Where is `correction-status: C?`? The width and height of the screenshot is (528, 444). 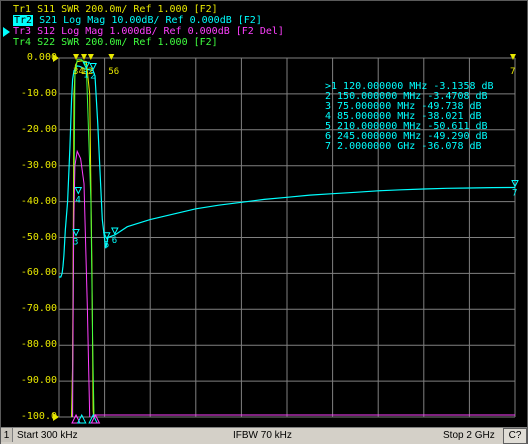
correction-status: C? is located at coordinates (515, 436).